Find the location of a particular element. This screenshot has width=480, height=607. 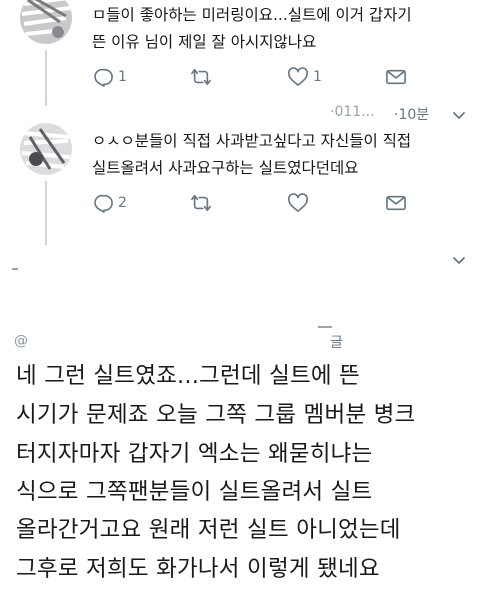

tweet-handle: @ is located at coordinates (21, 341).